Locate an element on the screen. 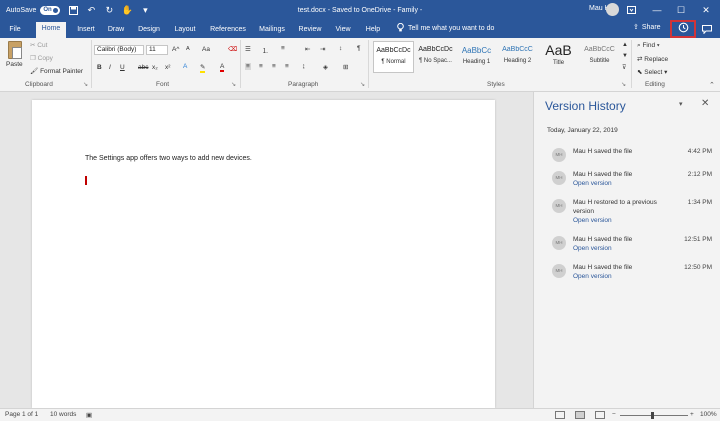 The height and width of the screenshot is (421, 720). share-icon: ⇪ is located at coordinates (636, 27).